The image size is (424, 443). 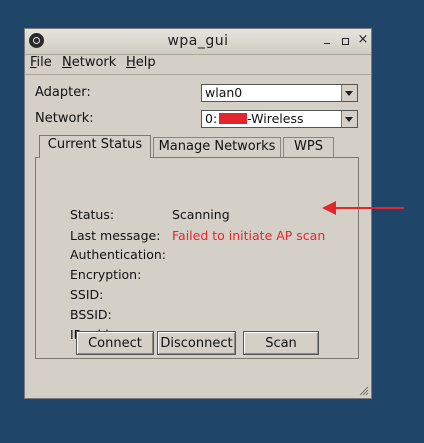 What do you see at coordinates (363, 208) in the screenshot?
I see `red-arrow-annotation-icon` at bounding box center [363, 208].